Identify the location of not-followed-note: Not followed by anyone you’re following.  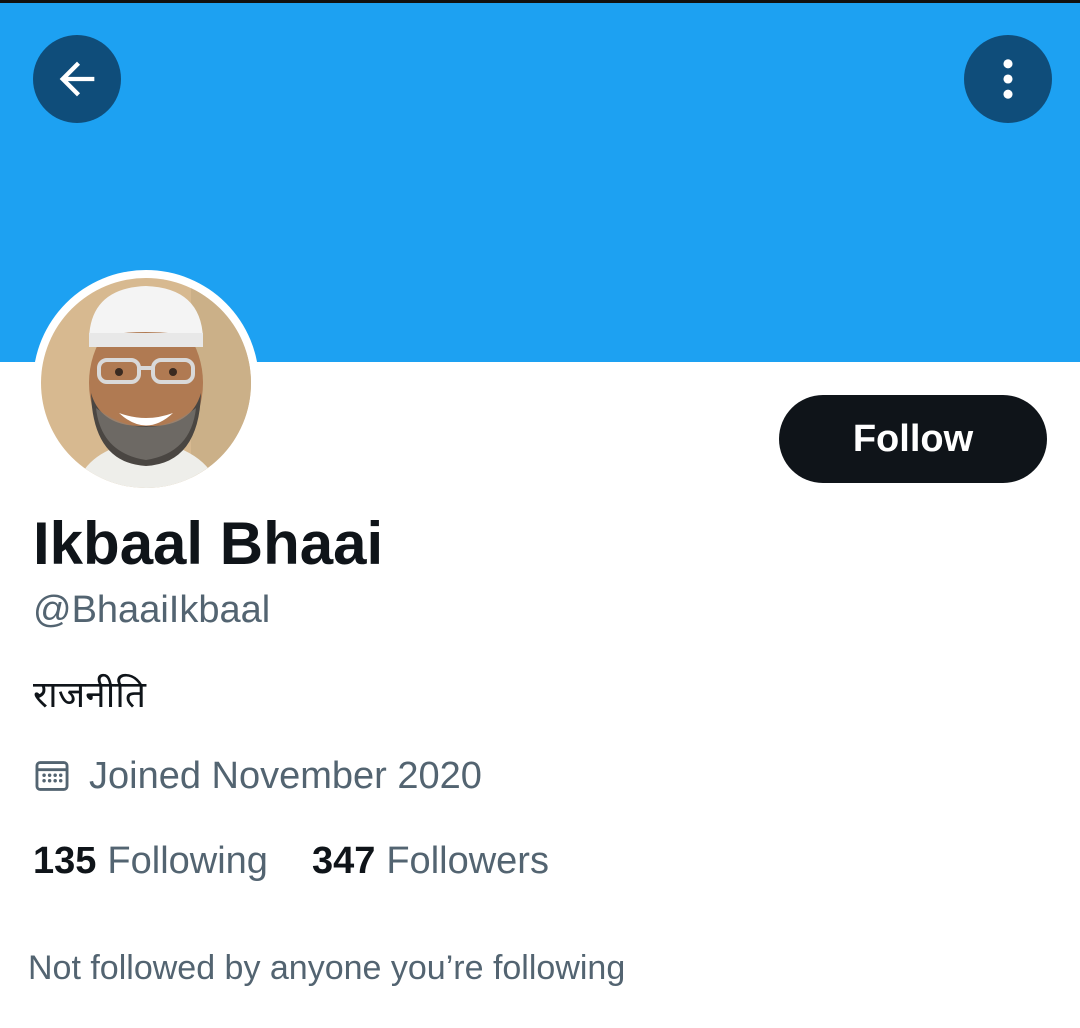
(327, 968).